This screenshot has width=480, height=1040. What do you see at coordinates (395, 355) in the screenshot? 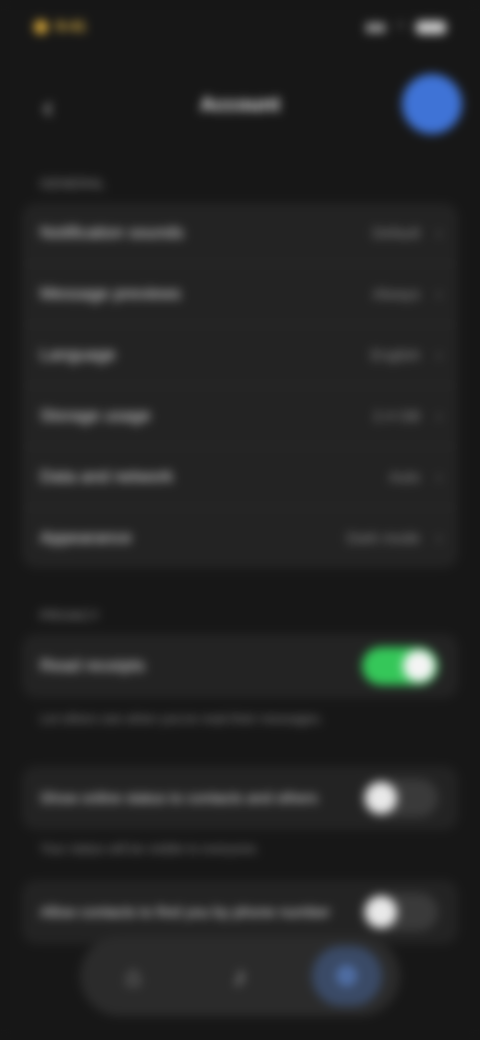
I see `row-value: English` at bounding box center [395, 355].